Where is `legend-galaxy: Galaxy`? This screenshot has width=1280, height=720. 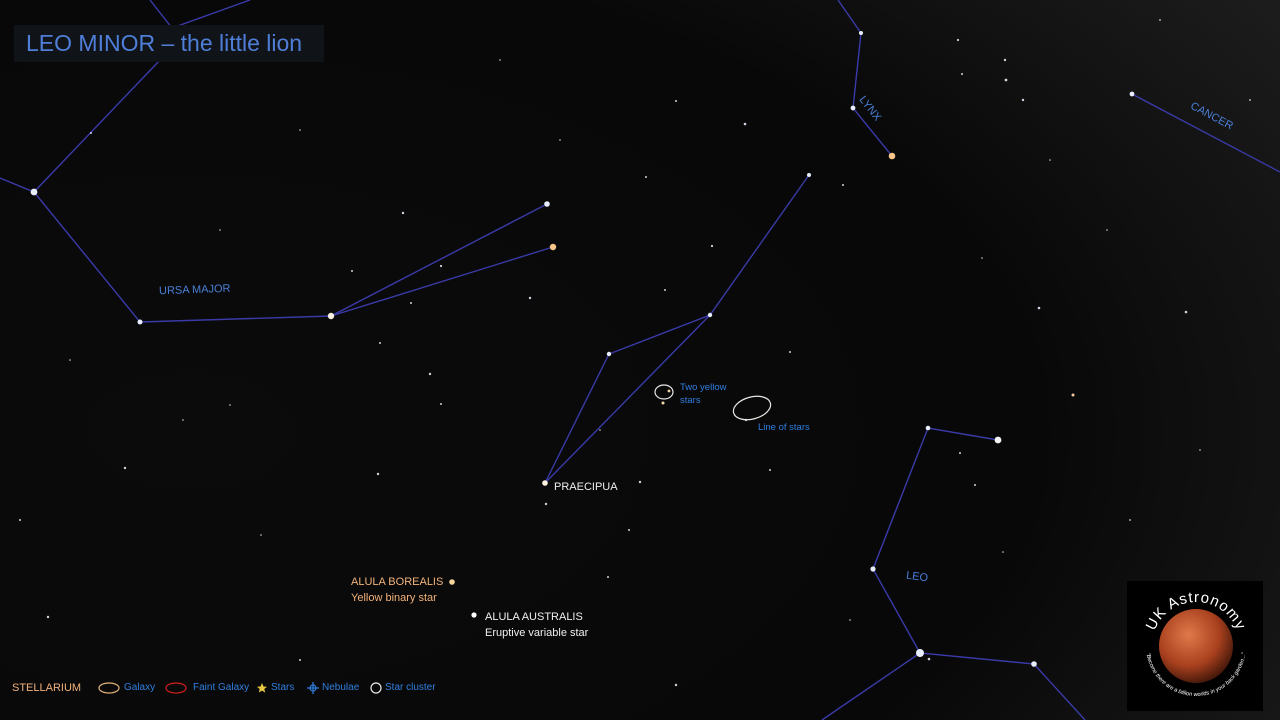 legend-galaxy: Galaxy is located at coordinates (140, 687).